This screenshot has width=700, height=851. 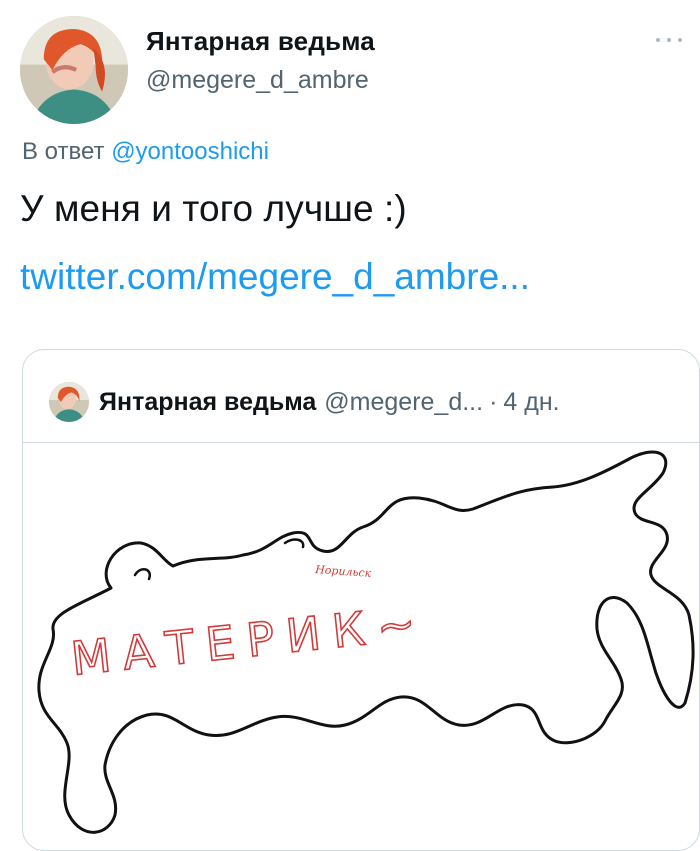 I want to click on reply-context: В ответ @yontooshichi, so click(x=145, y=152).